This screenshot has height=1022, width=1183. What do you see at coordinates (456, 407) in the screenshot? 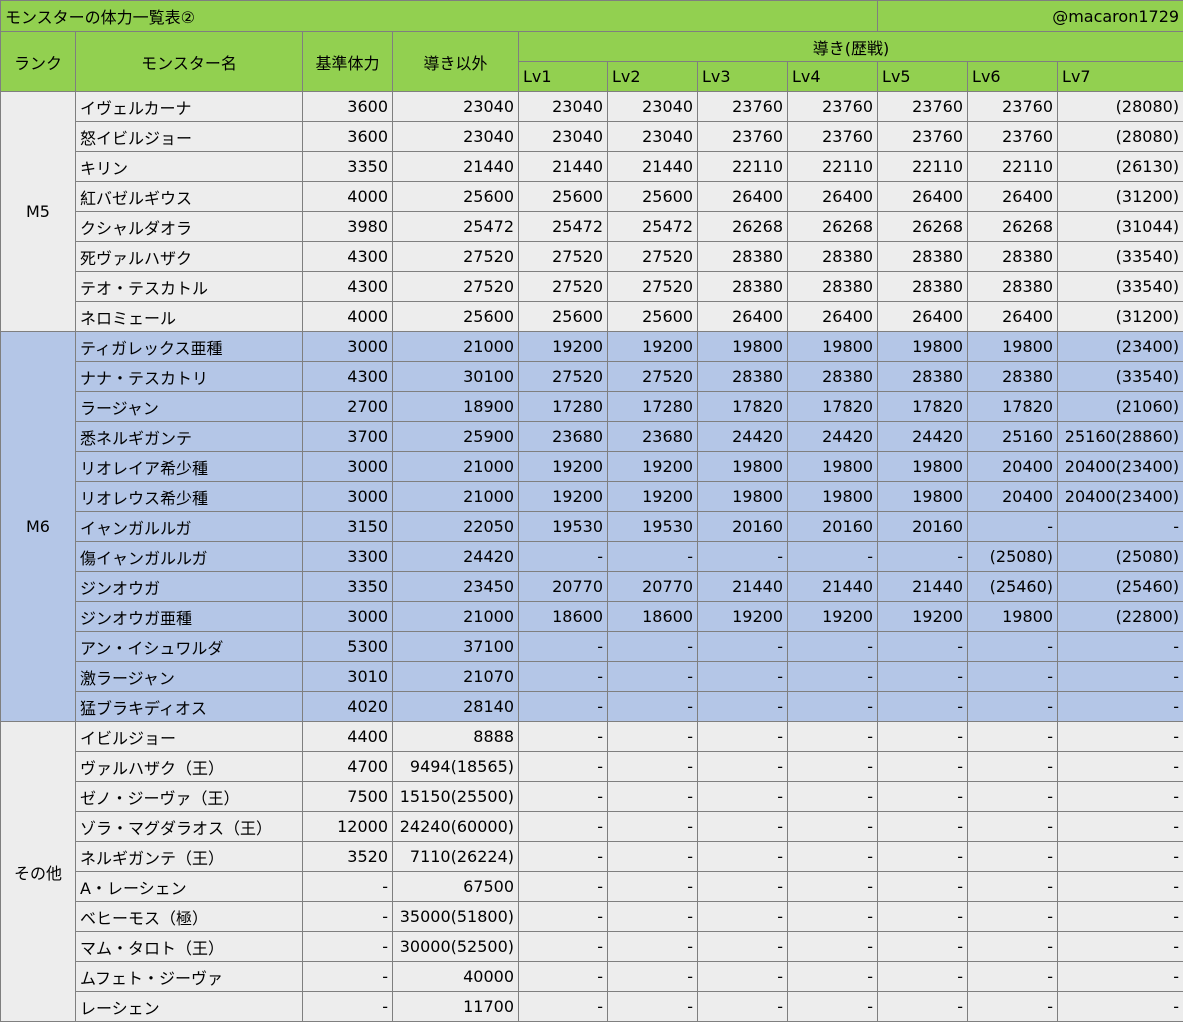
I see `non-guiding-hp-cell: 18900` at bounding box center [456, 407].